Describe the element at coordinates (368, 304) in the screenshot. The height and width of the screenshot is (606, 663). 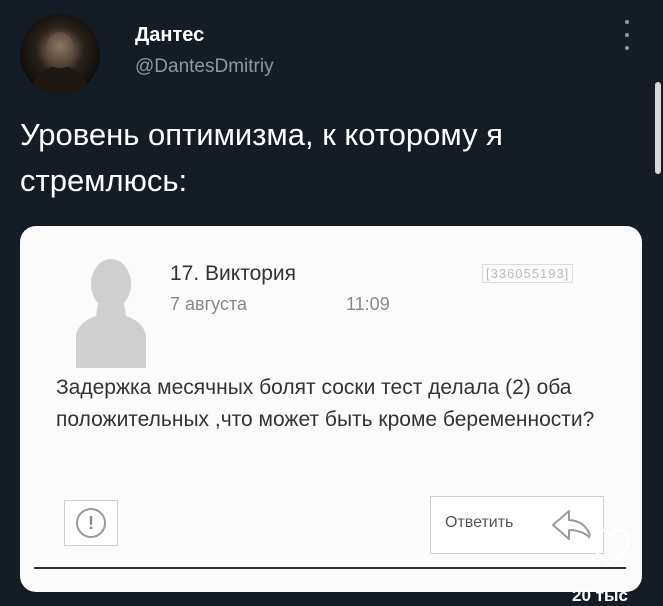
I see `post-time: 11:09` at that location.